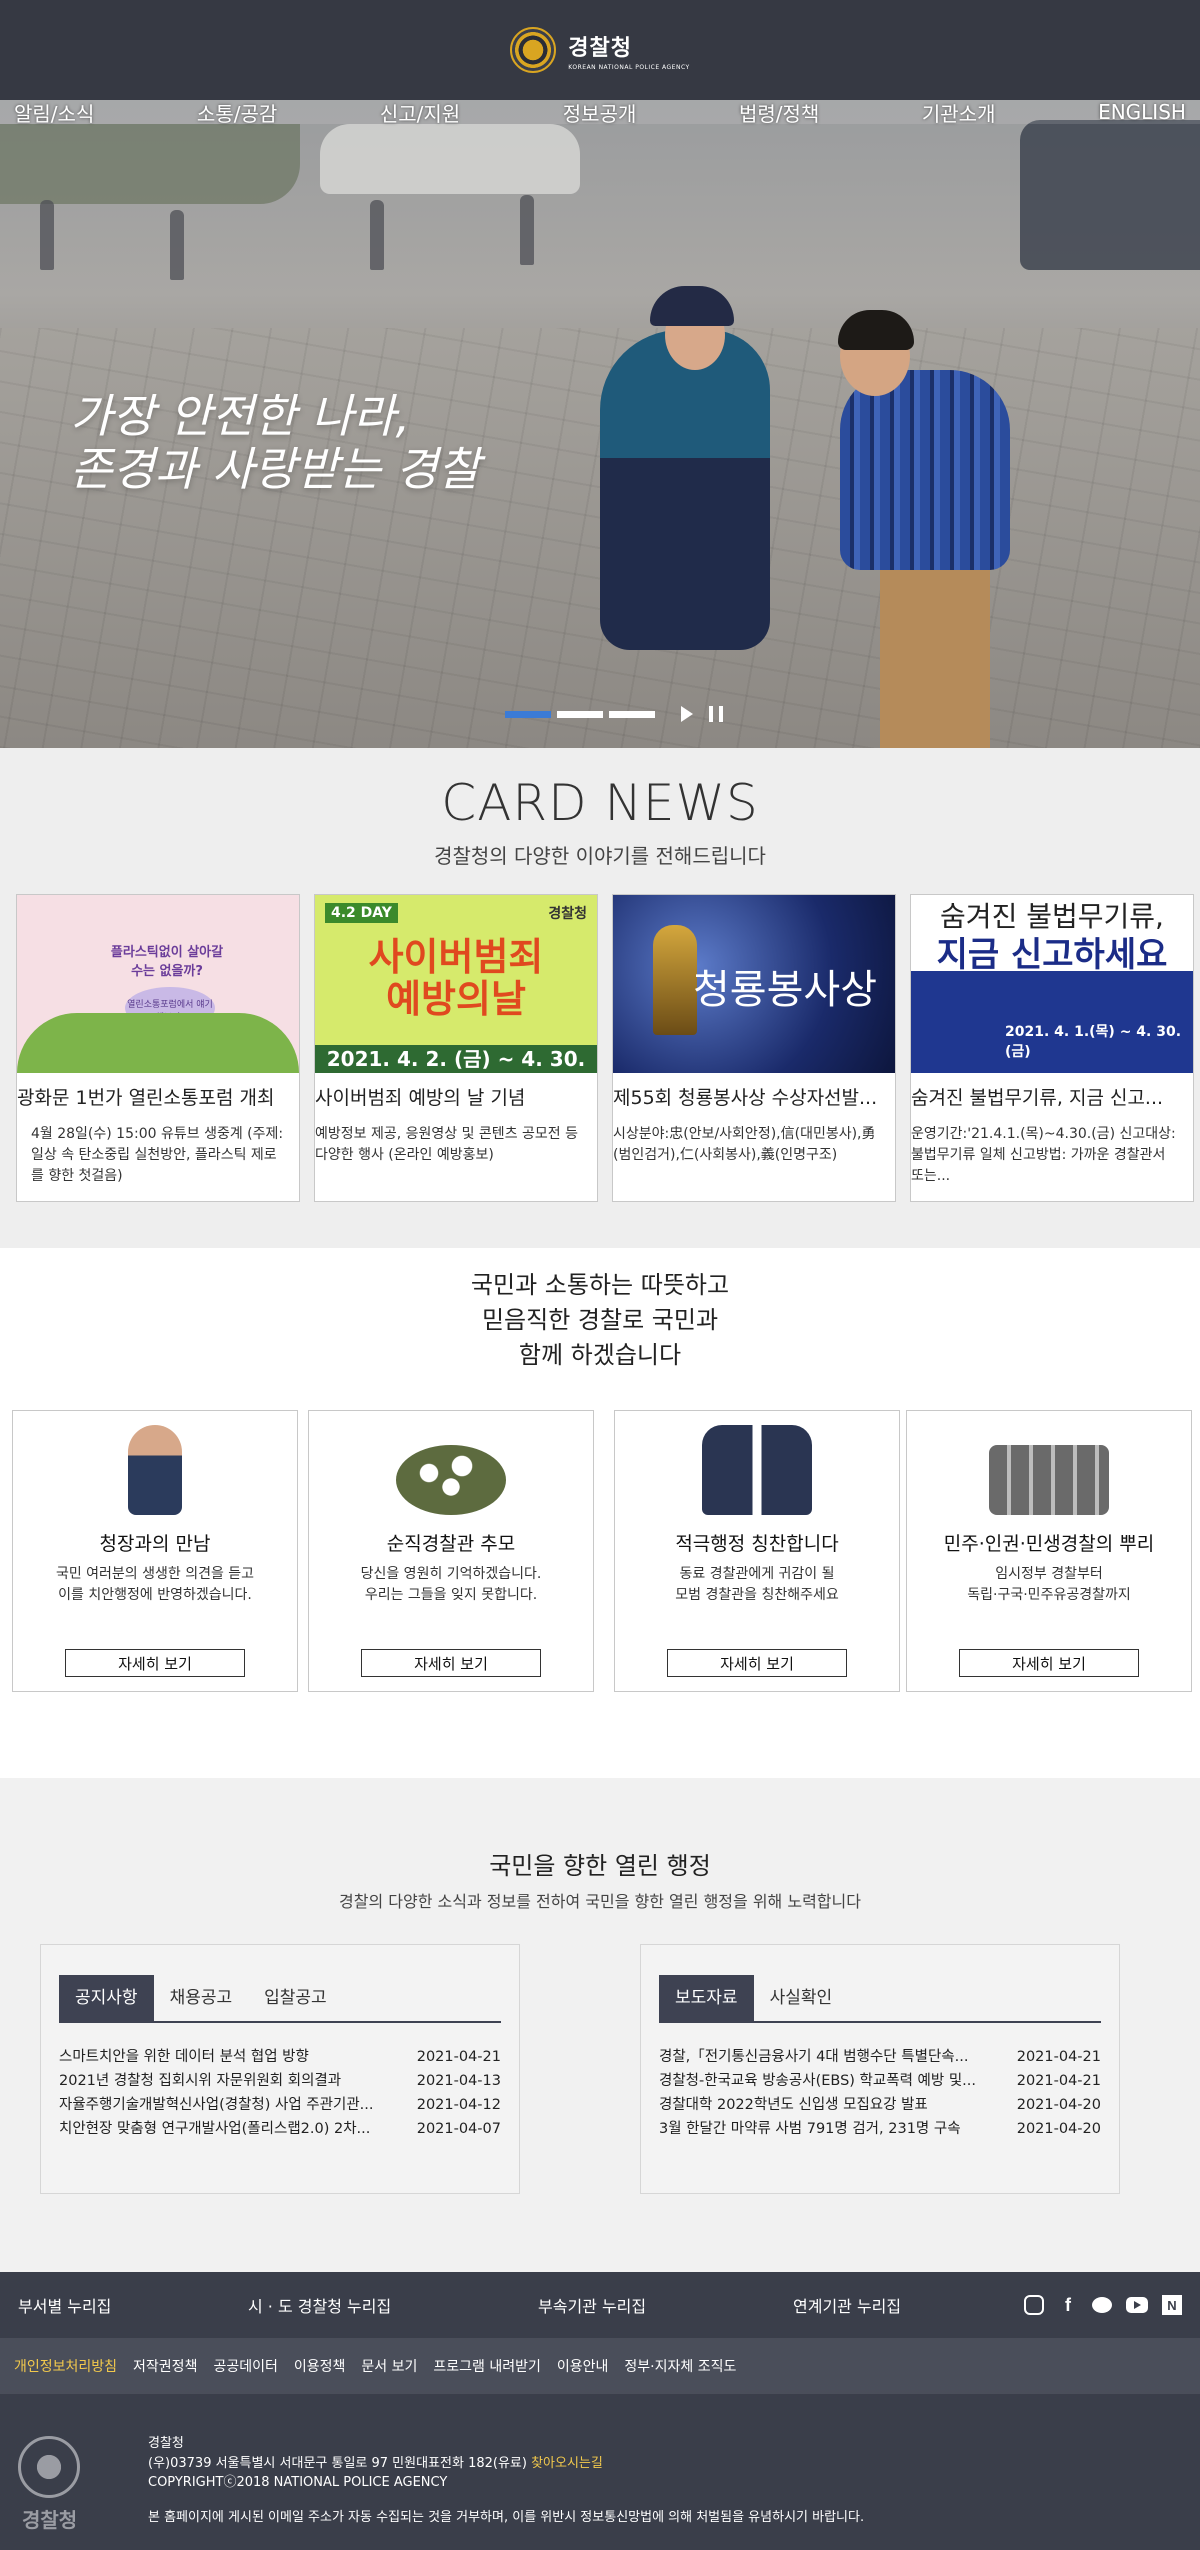 This screenshot has height=2550, width=1200. I want to click on instagram-icon, so click(1034, 2305).